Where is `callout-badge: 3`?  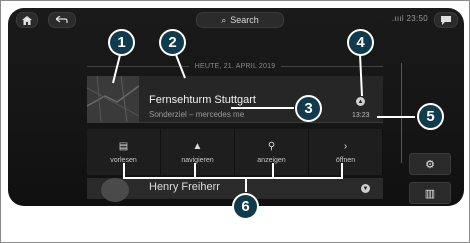 callout-badge: 3 is located at coordinates (308, 108).